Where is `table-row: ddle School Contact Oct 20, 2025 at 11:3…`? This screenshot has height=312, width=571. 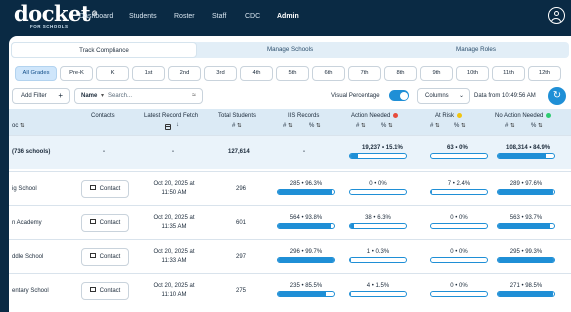 table-row: ddle School Contact Oct 20, 2025 at 11:3… is located at coordinates (290, 256).